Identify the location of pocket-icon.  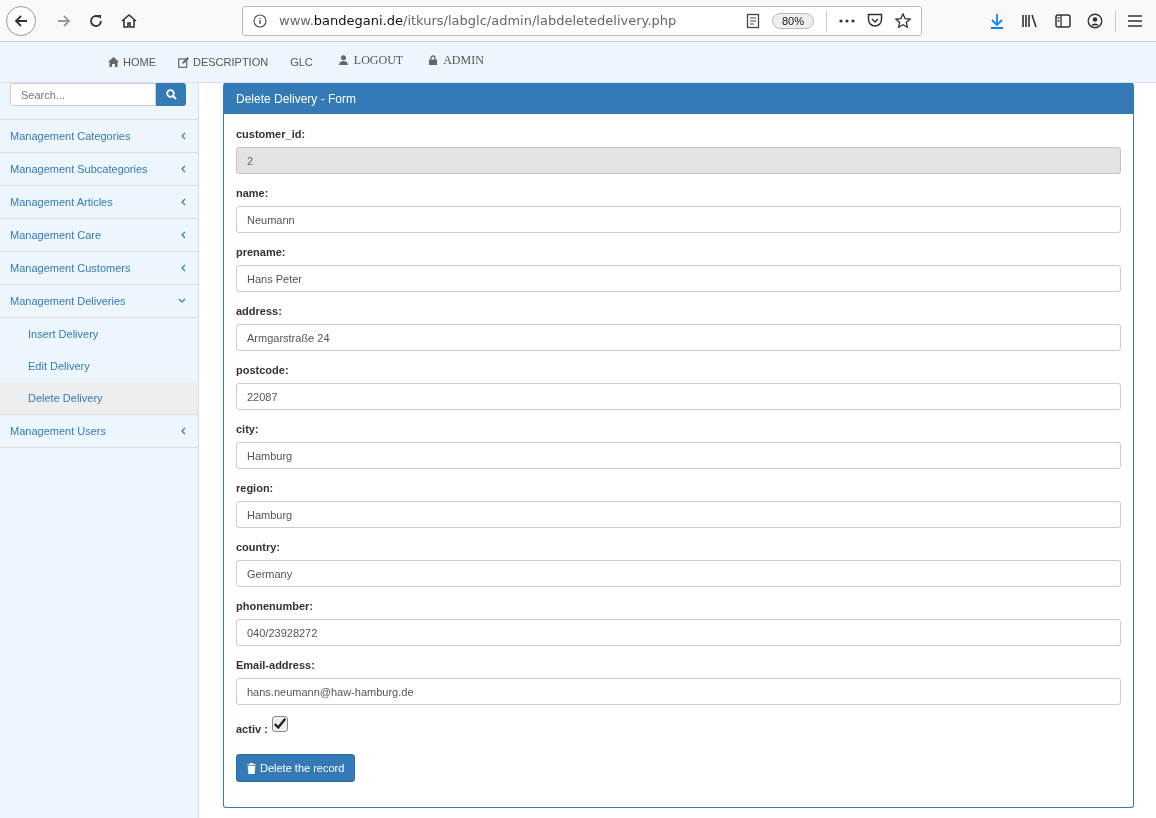
(875, 20).